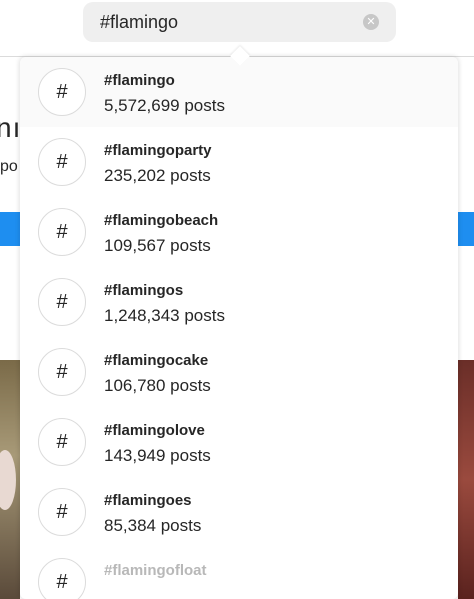 The height and width of the screenshot is (599, 474). I want to click on post-thumbnail-left, so click(10, 479).